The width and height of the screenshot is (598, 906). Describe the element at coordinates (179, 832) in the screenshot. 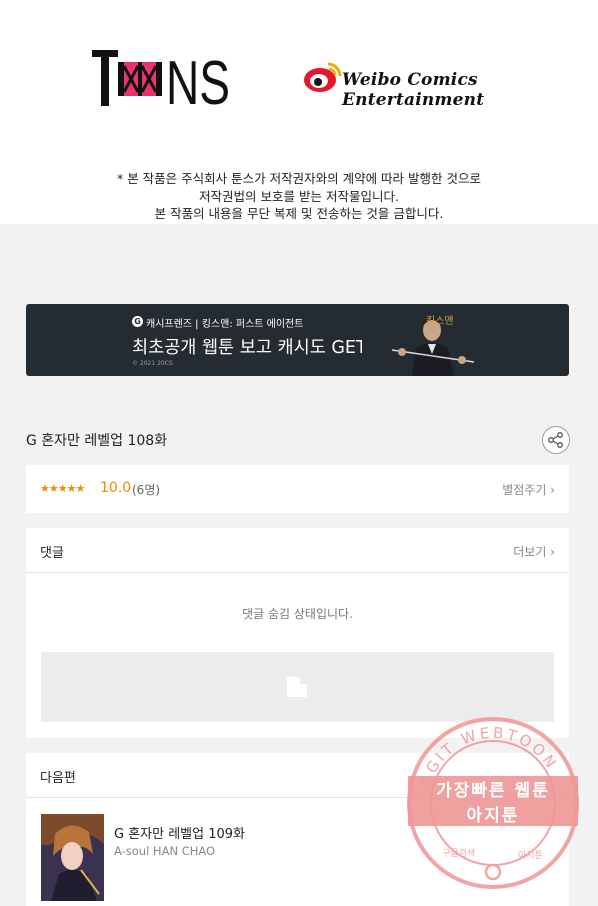

I see `next-episode-title: G 혼자만 레벨업 109화` at that location.